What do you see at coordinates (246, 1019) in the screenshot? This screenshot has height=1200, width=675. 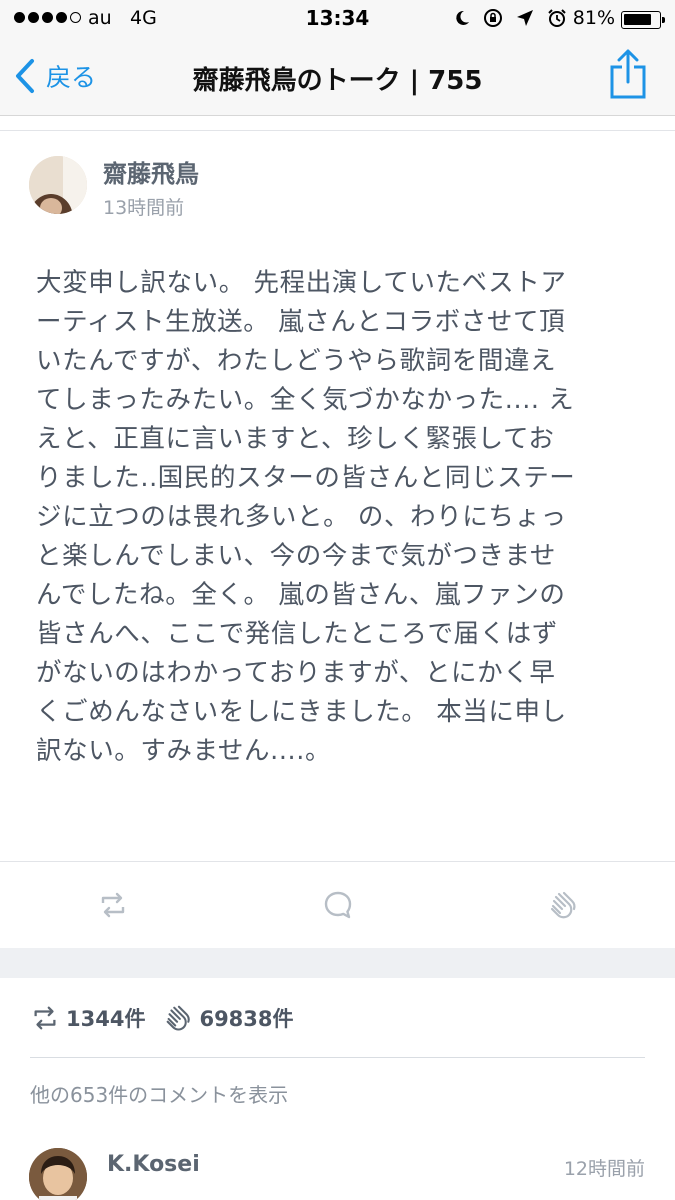 I see `clap-count-label: 69838件` at bounding box center [246, 1019].